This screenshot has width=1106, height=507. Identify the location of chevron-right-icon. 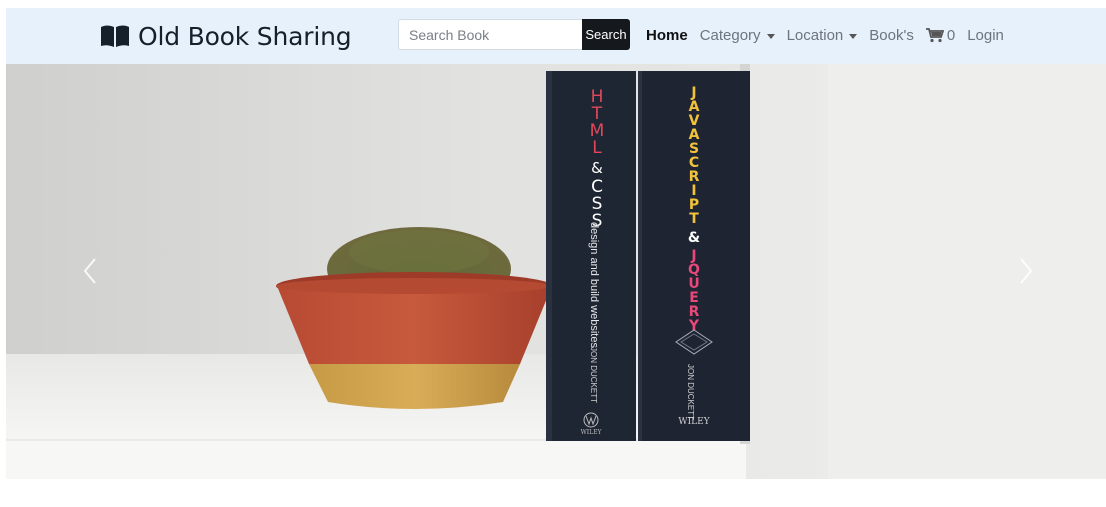
(1026, 271).